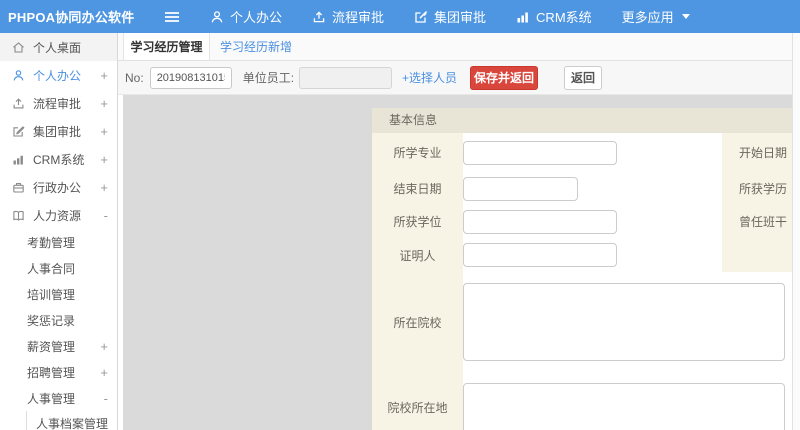 The width and height of the screenshot is (800, 430). I want to click on tab-study-experience-mgmt: 学习经历管理, so click(166, 46).